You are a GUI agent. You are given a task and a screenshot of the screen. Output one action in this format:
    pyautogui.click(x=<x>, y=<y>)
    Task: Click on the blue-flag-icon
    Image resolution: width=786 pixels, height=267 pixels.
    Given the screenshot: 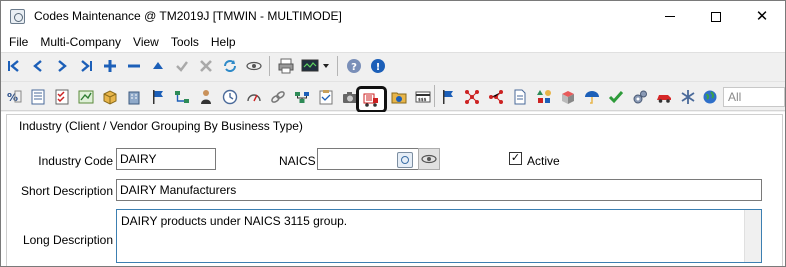 What is the action you would take?
    pyautogui.click(x=448, y=97)
    